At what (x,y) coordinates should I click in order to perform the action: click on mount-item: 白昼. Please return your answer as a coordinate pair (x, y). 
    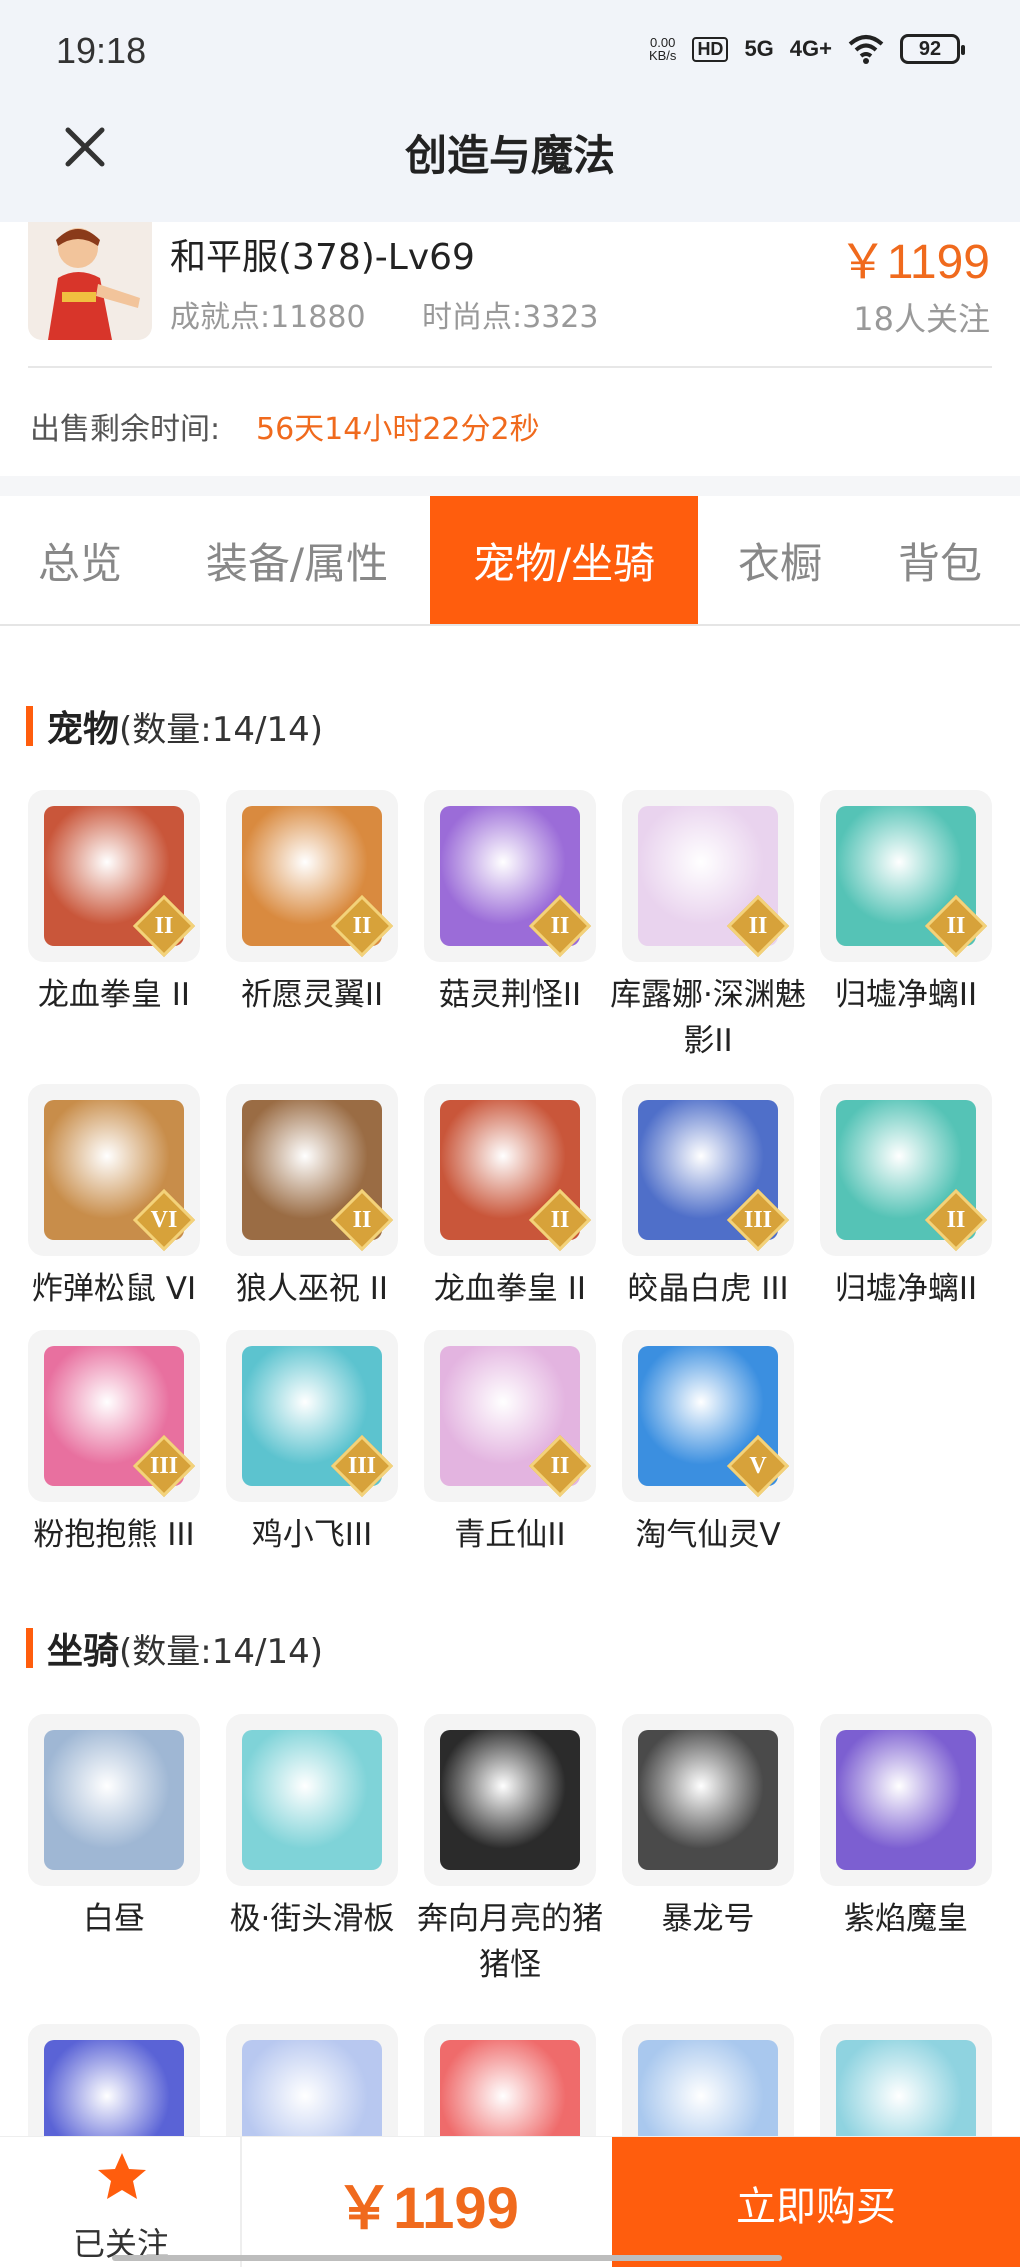
    Looking at the image, I should click on (114, 1828).